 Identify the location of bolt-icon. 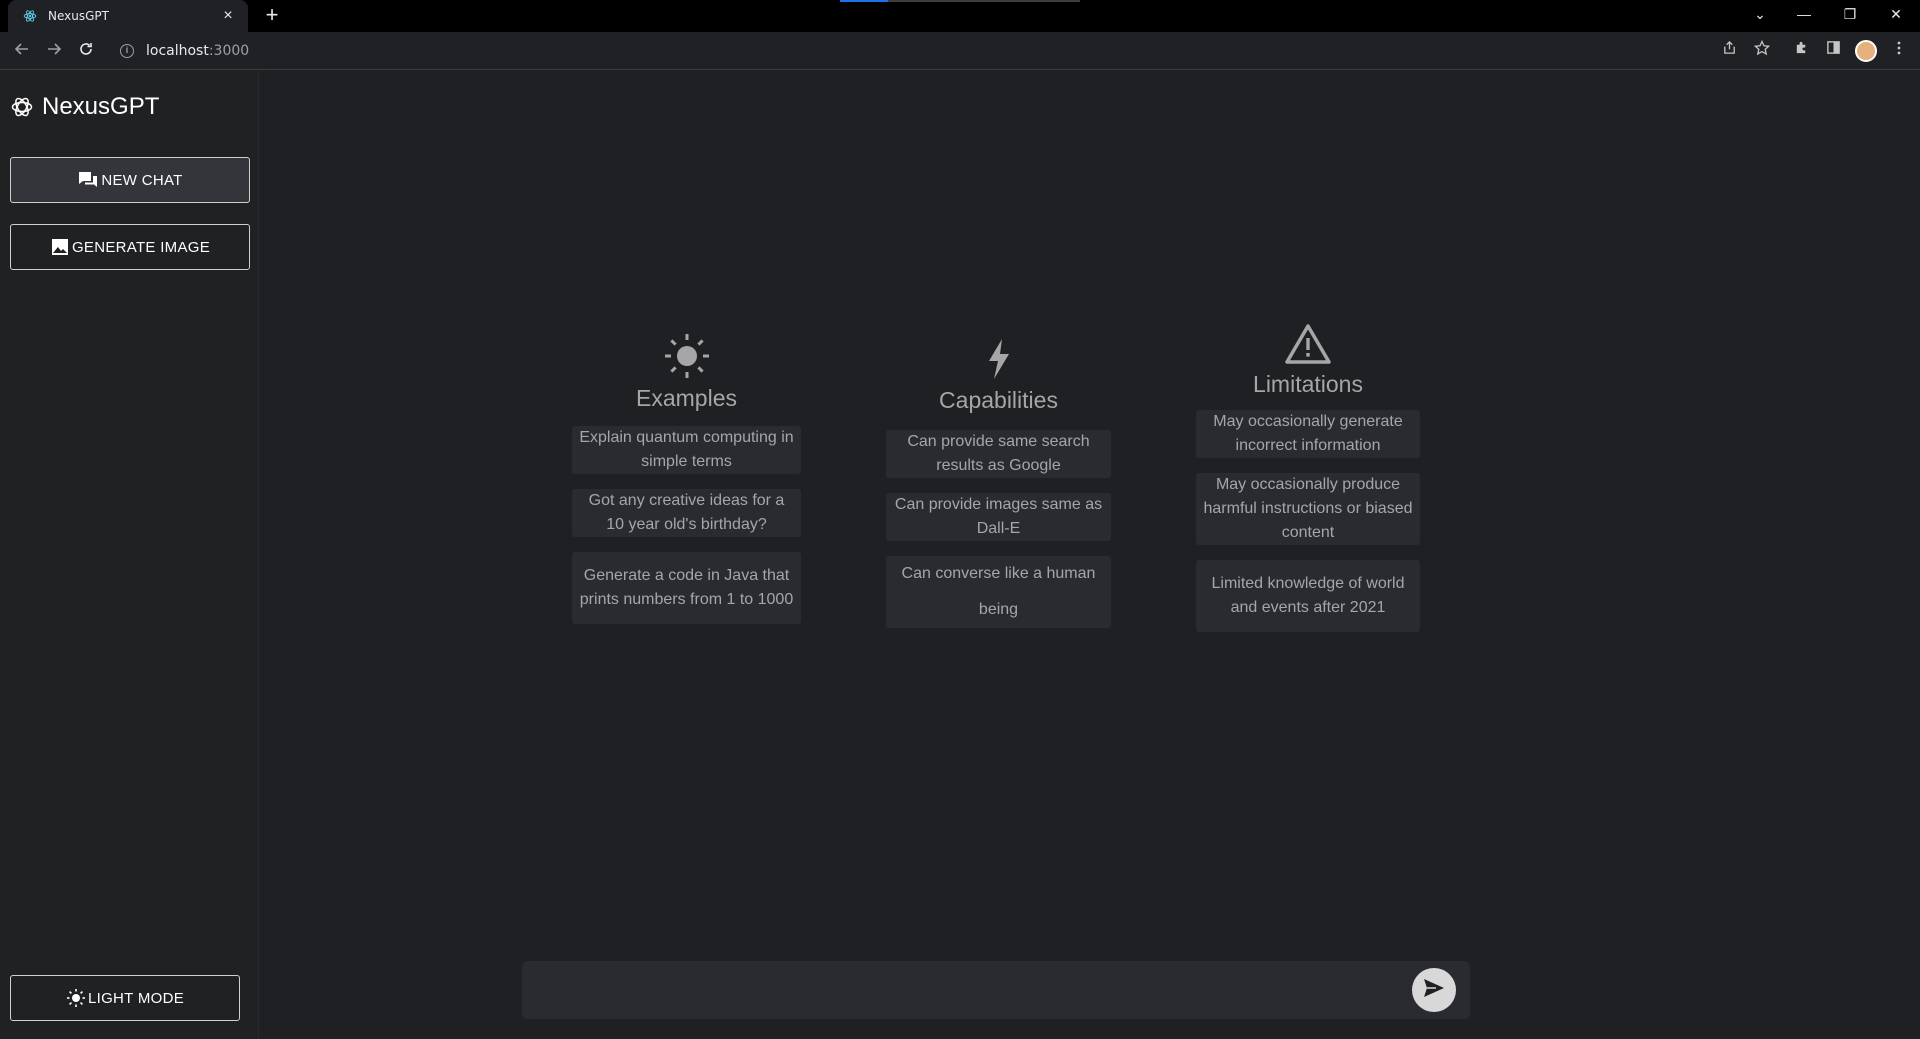
(998, 359).